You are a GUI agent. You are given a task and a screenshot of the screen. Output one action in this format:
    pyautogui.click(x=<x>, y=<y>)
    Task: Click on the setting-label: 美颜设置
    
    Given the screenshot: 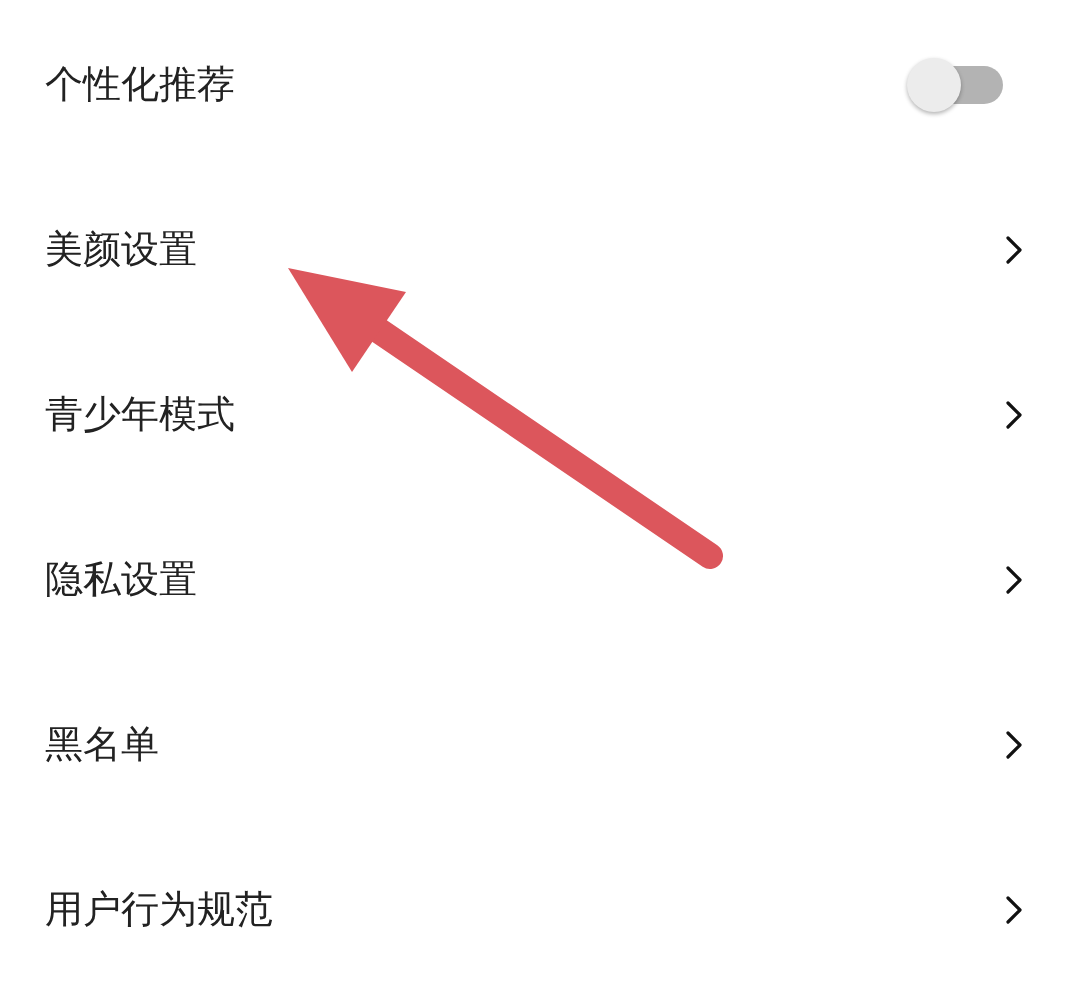 What is the action you would take?
    pyautogui.click(x=121, y=249)
    